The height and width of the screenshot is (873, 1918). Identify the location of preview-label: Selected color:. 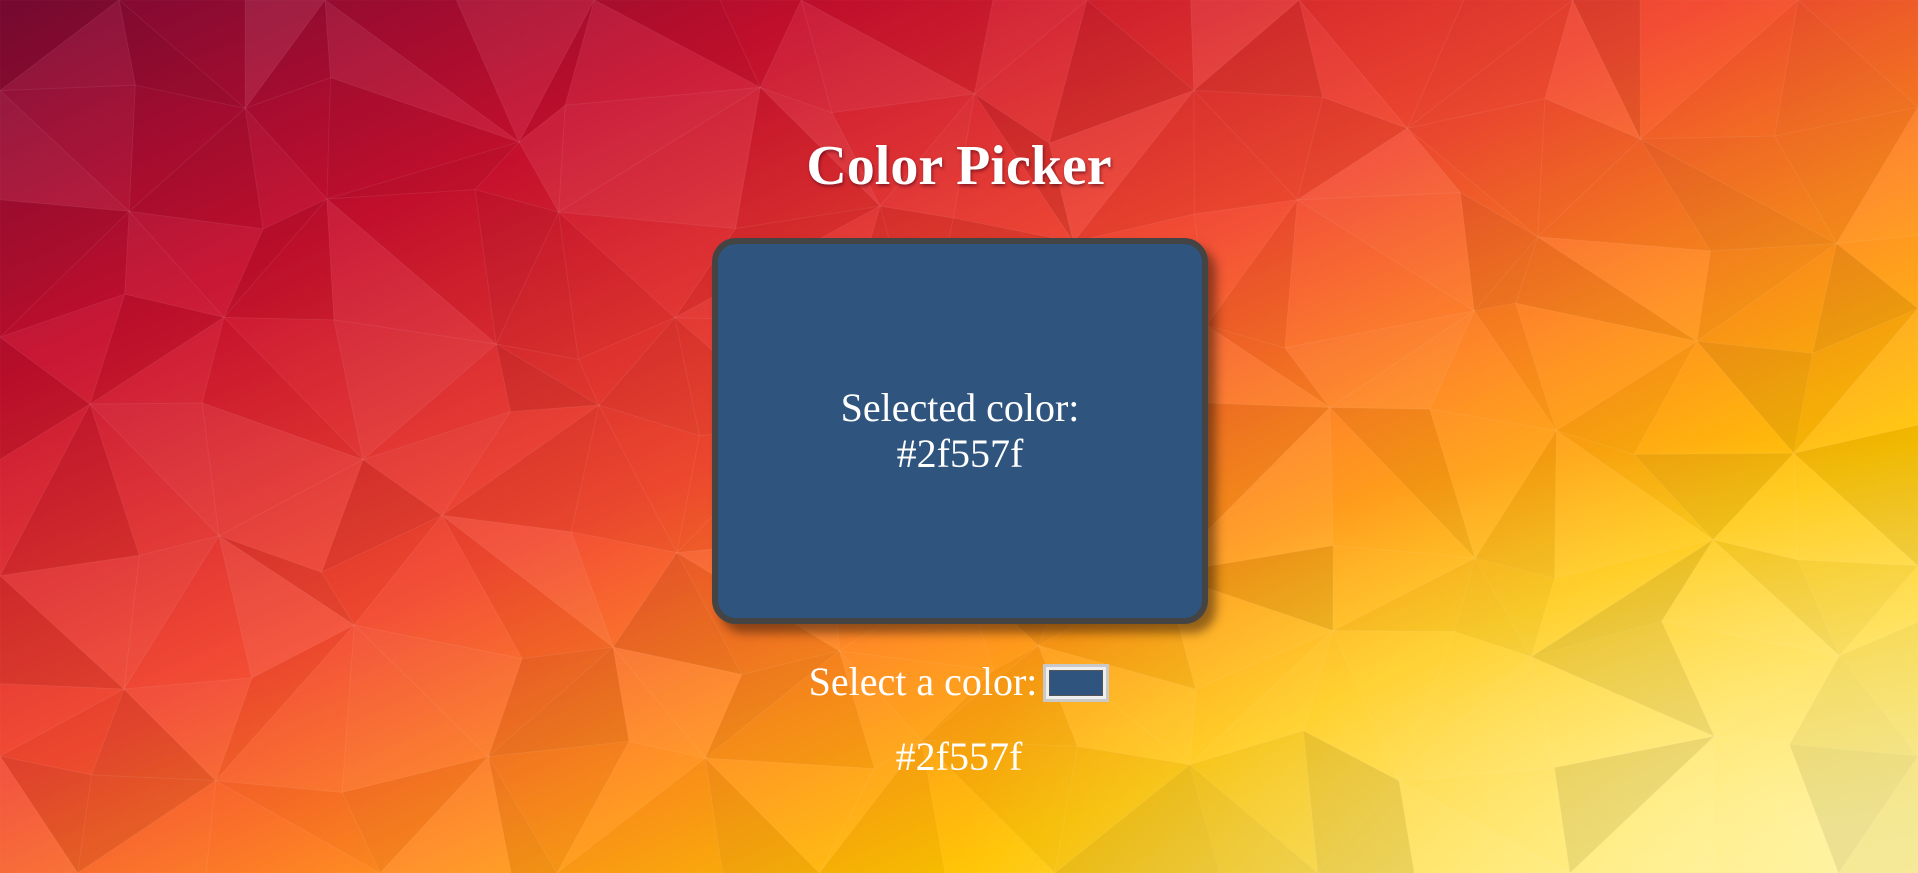
(960, 407).